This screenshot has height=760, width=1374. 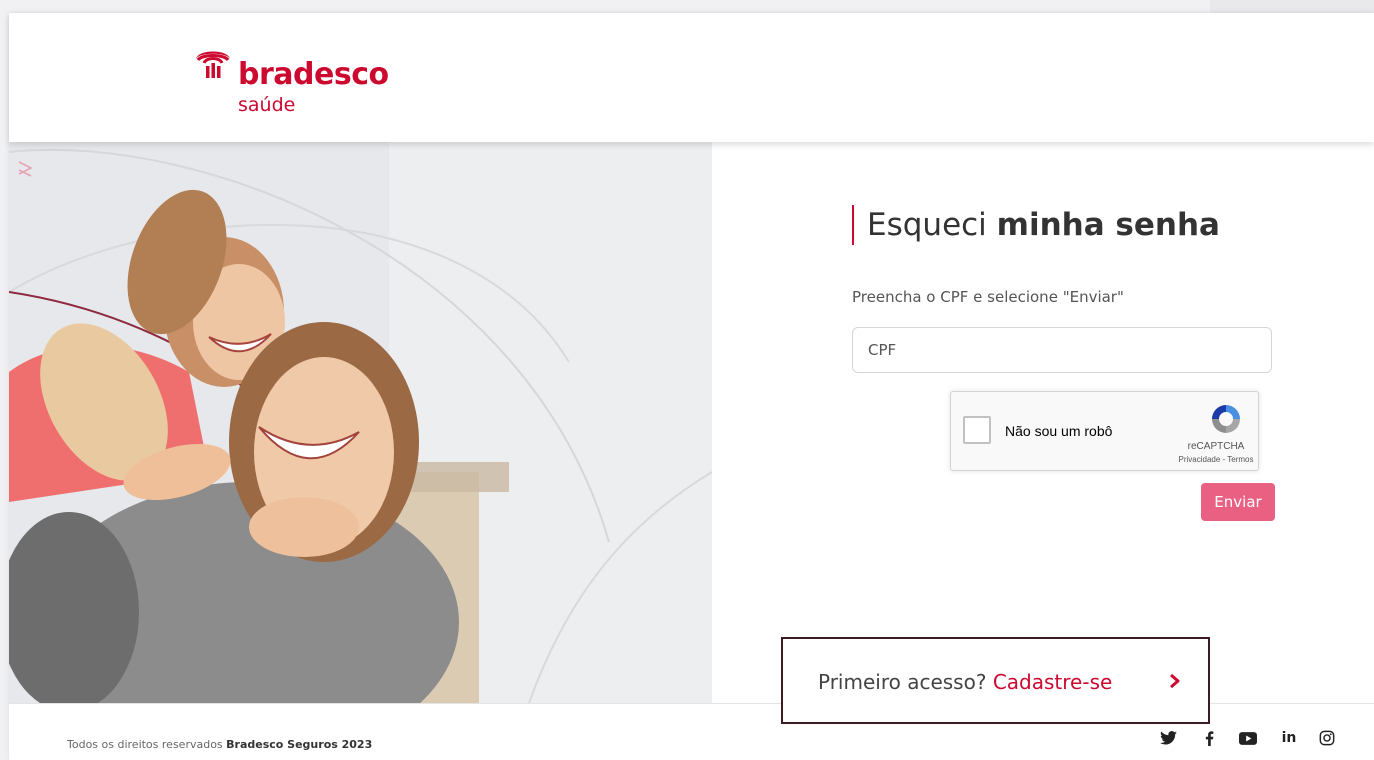 I want to click on logo-subtitle: saúde, so click(x=267, y=105).